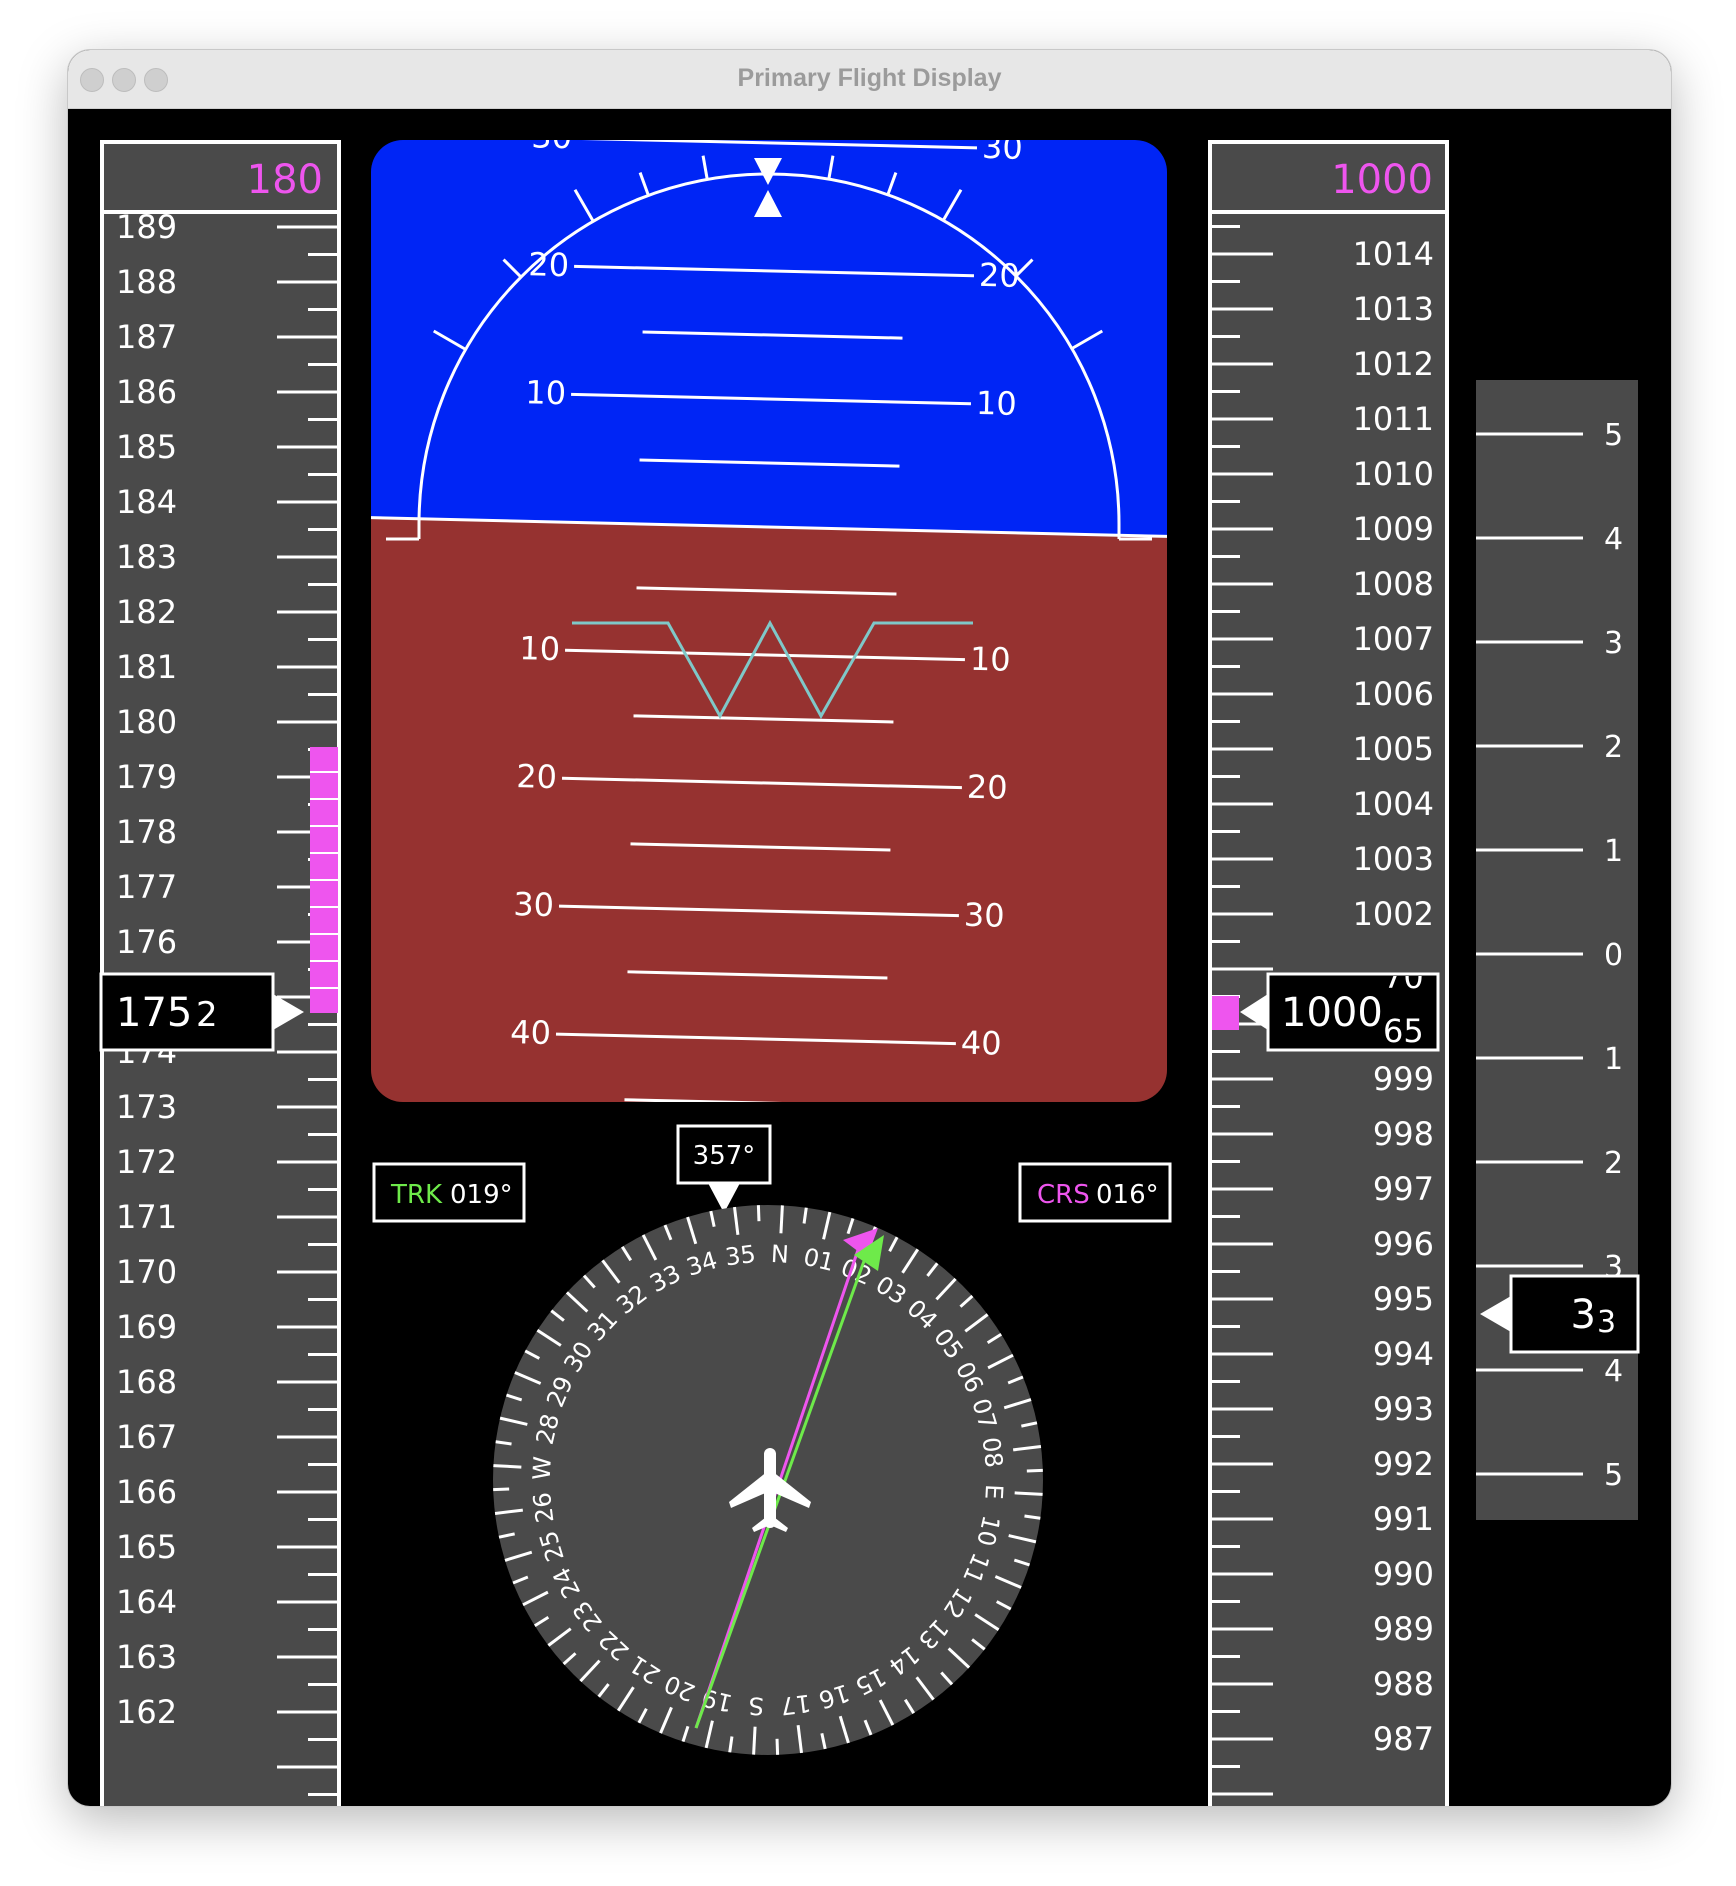 The height and width of the screenshot is (1886, 1736). I want to click on vs-label-up-1: 1, so click(1613, 851).